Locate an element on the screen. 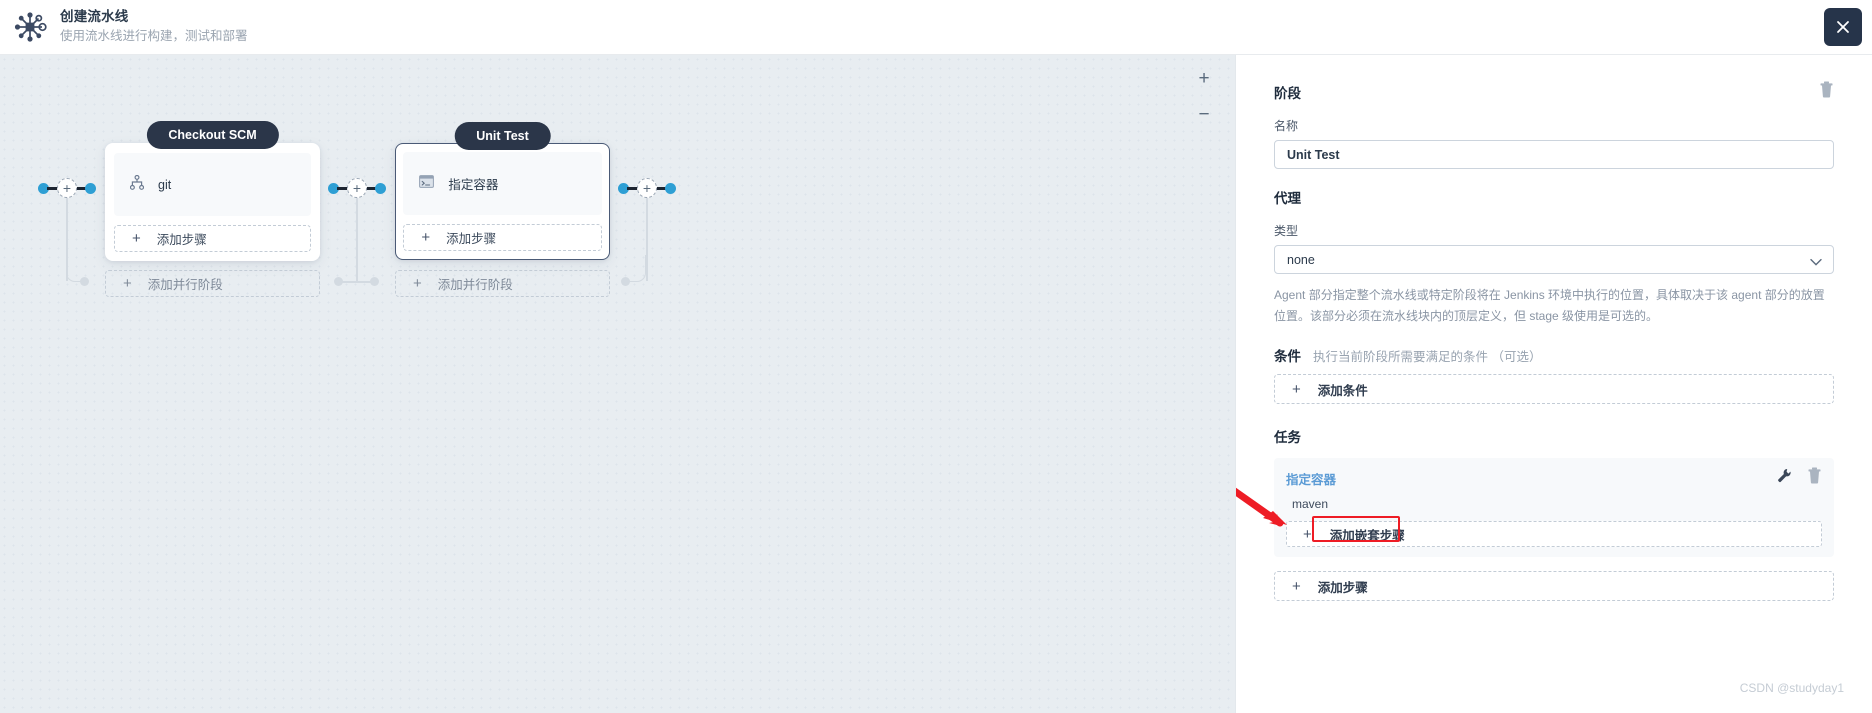 The height and width of the screenshot is (713, 1872). close-icon is located at coordinates (1843, 27).